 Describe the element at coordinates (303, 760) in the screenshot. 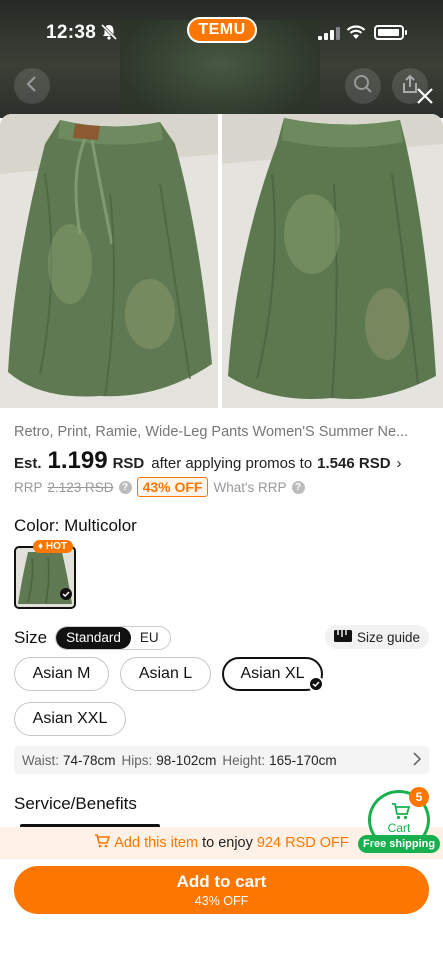

I see `height-value: 165-170cm` at that location.